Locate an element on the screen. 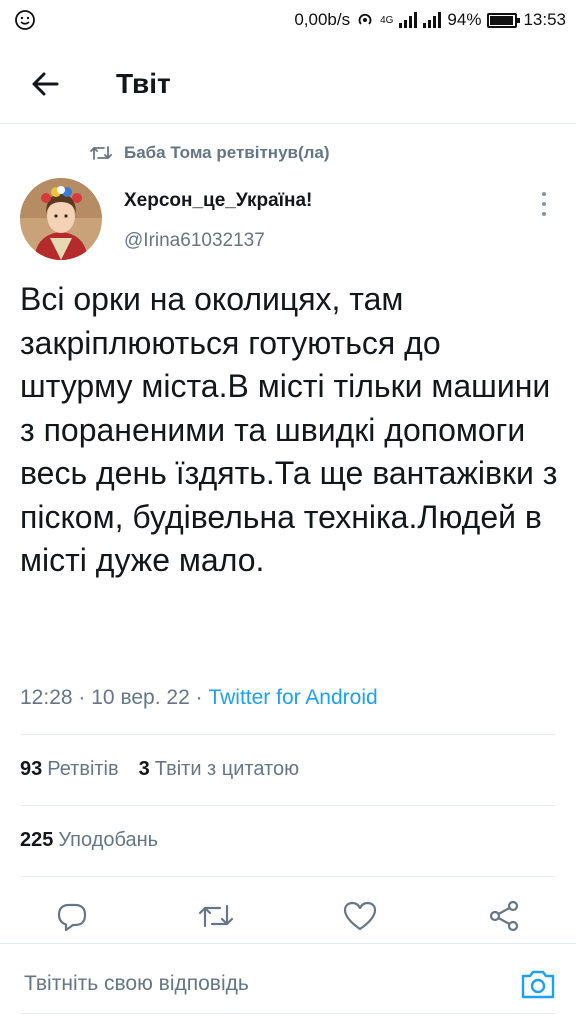 The height and width of the screenshot is (1024, 576). retweet-button is located at coordinates (216, 916).